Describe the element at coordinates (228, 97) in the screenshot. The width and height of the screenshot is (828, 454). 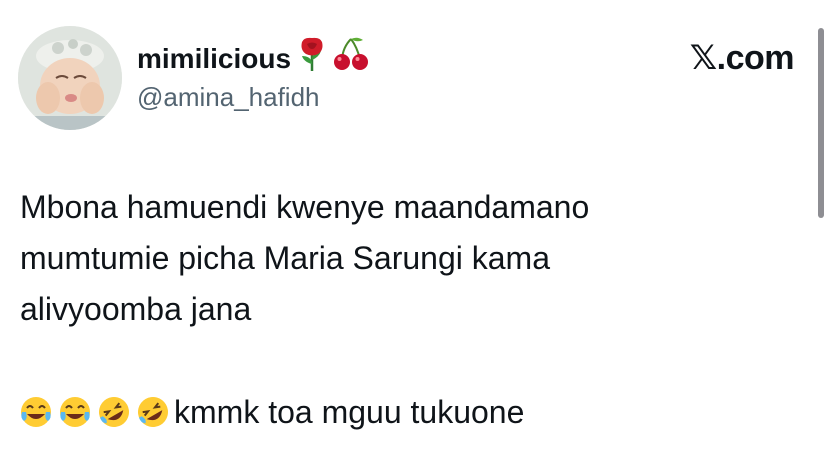
I see `user-handle: @amina_hafidh` at that location.